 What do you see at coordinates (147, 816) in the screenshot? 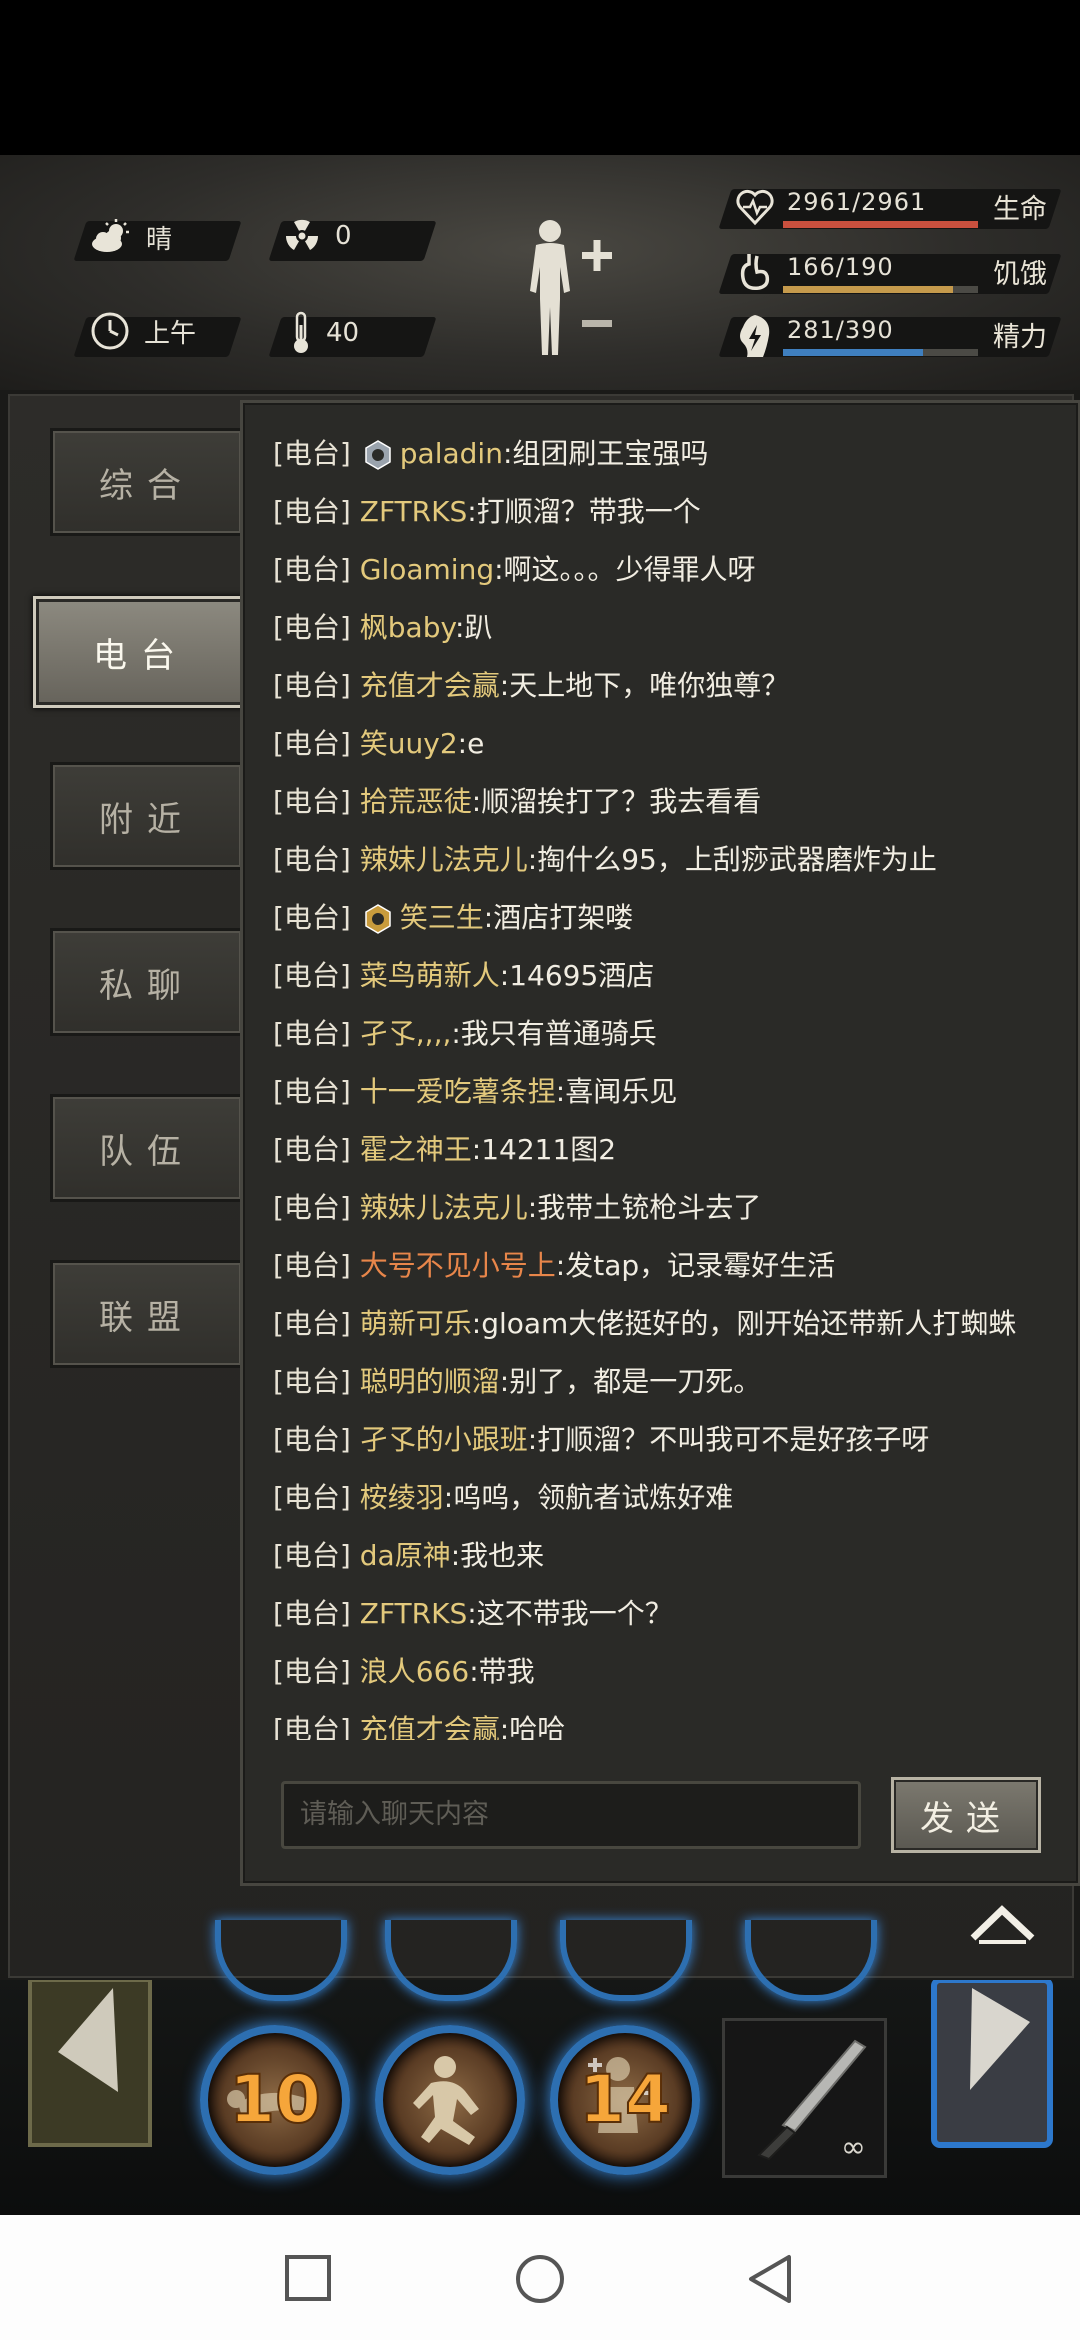
I see `tab-nearby: 附近` at bounding box center [147, 816].